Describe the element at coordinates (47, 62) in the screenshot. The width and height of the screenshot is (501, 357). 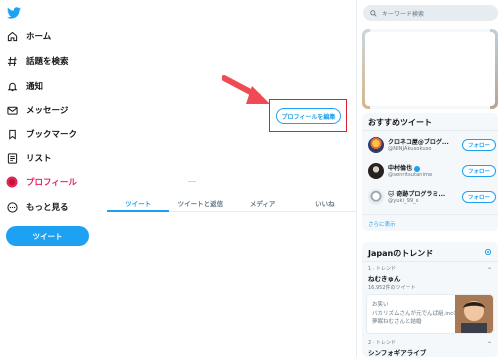
I see `nav-explore-label: 話題を検索` at that location.